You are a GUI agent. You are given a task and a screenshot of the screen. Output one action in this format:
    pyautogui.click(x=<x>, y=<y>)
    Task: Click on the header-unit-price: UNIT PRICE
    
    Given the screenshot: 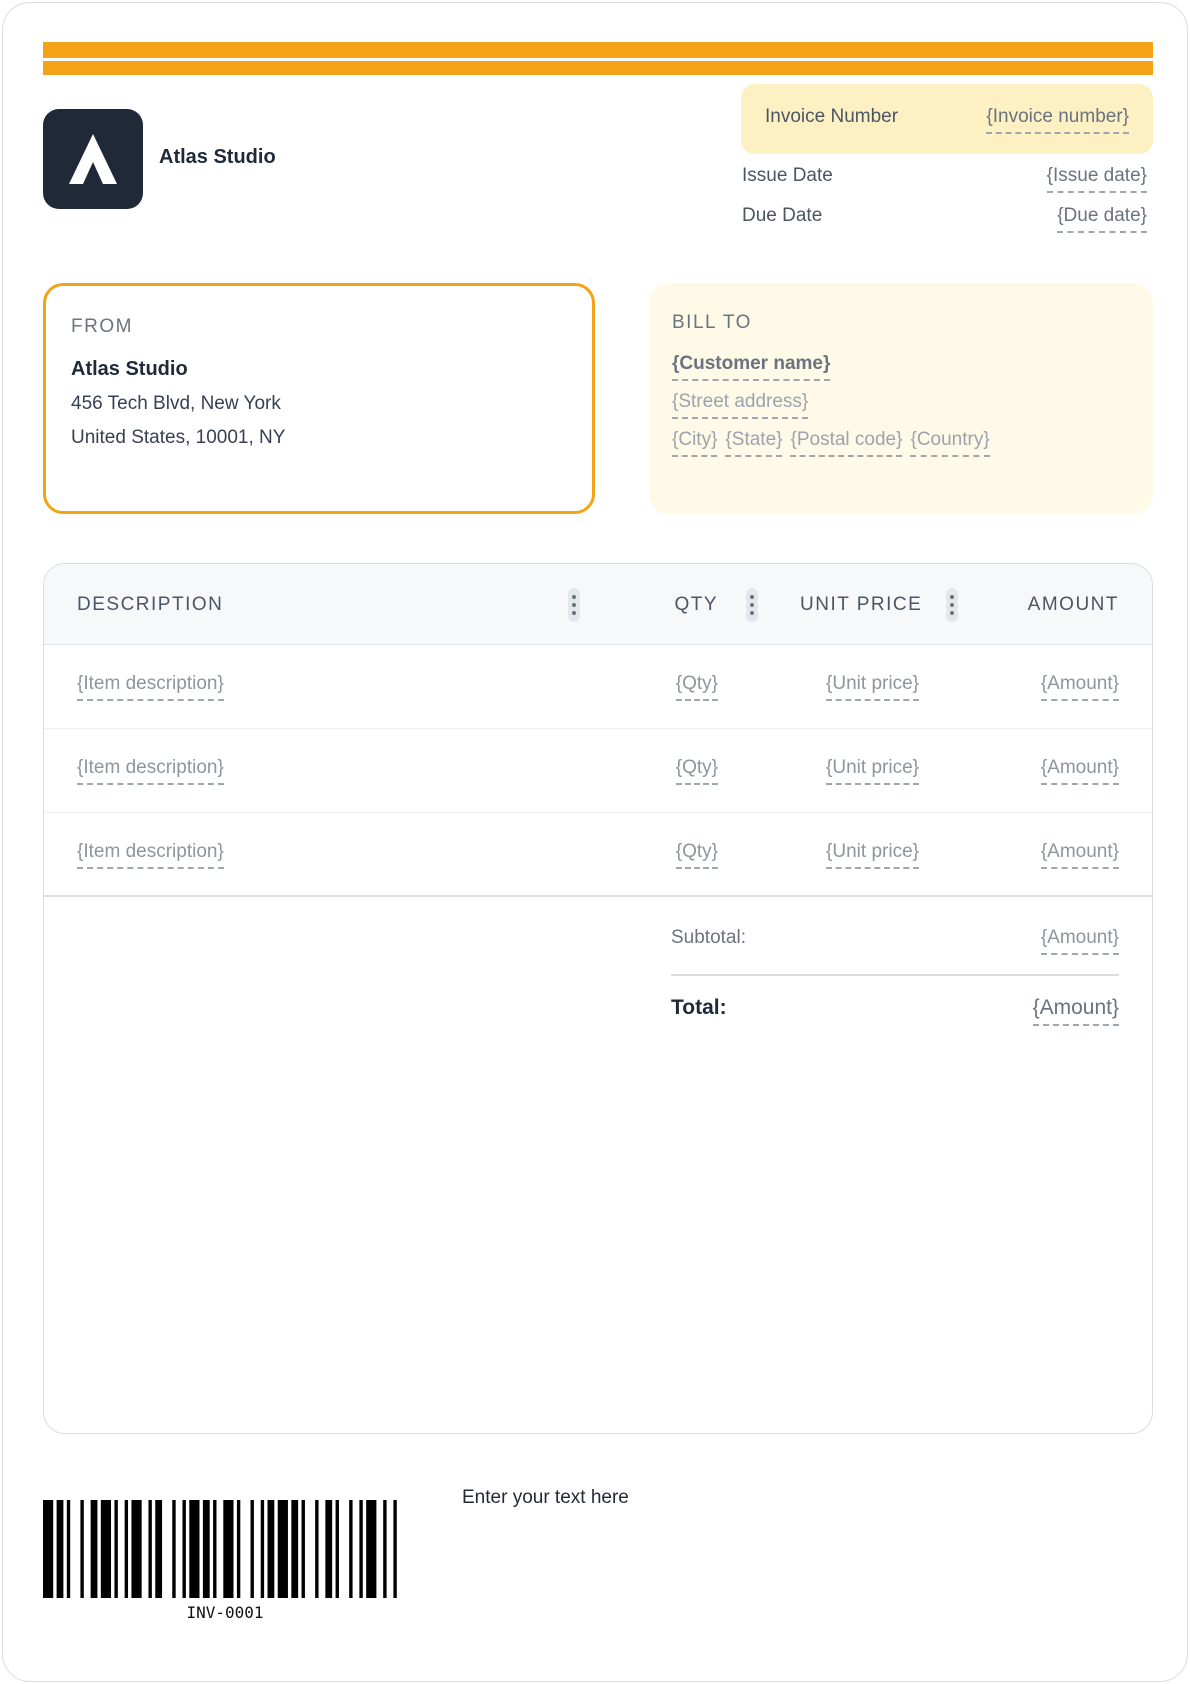 What is the action you would take?
    pyautogui.click(x=861, y=604)
    